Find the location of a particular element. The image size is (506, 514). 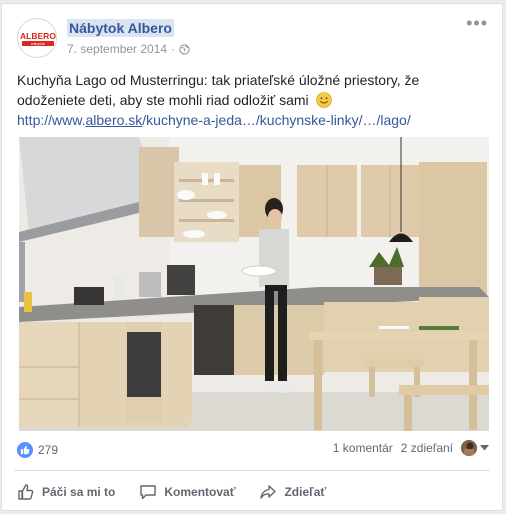

thumbs-up-icon is located at coordinates (25, 450).